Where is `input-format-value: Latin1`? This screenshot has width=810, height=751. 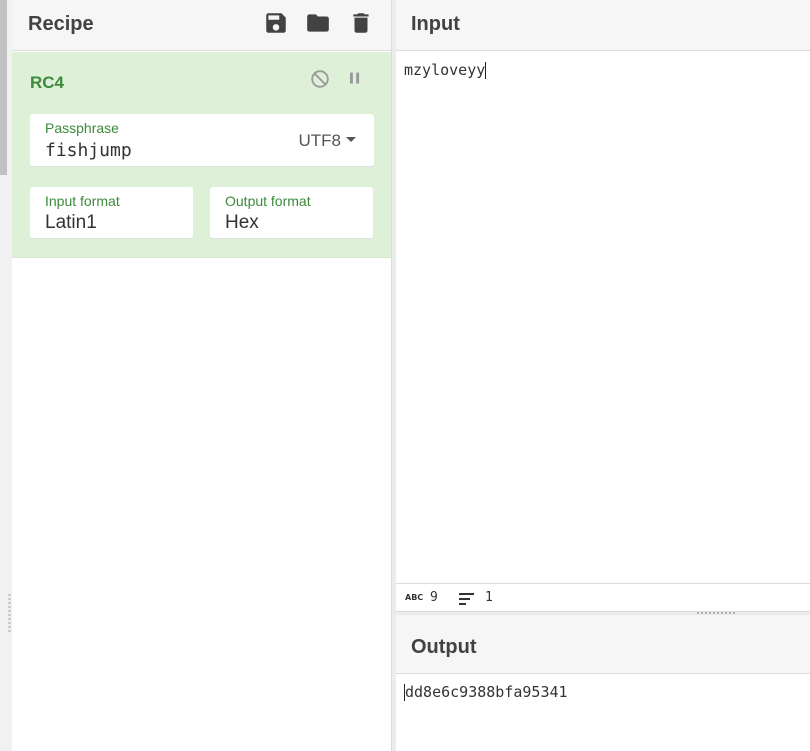 input-format-value: Latin1 is located at coordinates (71, 223).